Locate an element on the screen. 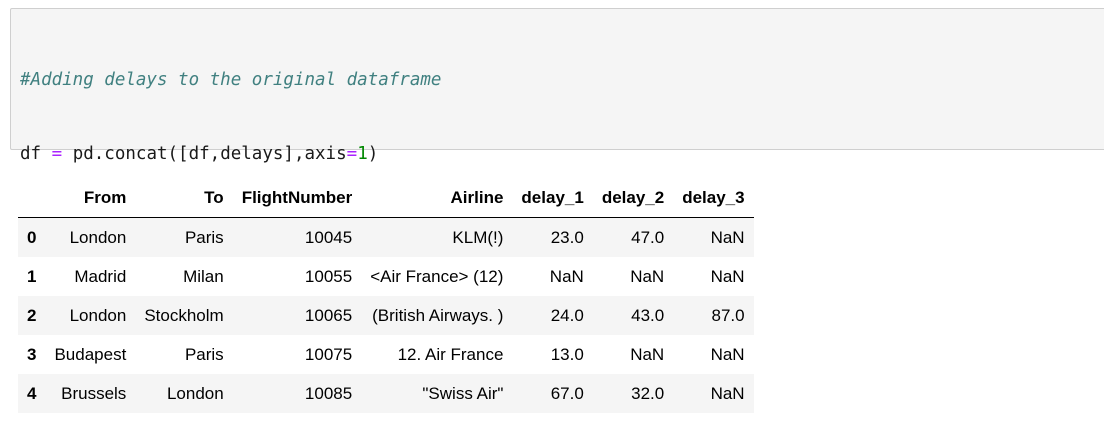 The image size is (1104, 438). table-cell: 87.0 is located at coordinates (728, 315).